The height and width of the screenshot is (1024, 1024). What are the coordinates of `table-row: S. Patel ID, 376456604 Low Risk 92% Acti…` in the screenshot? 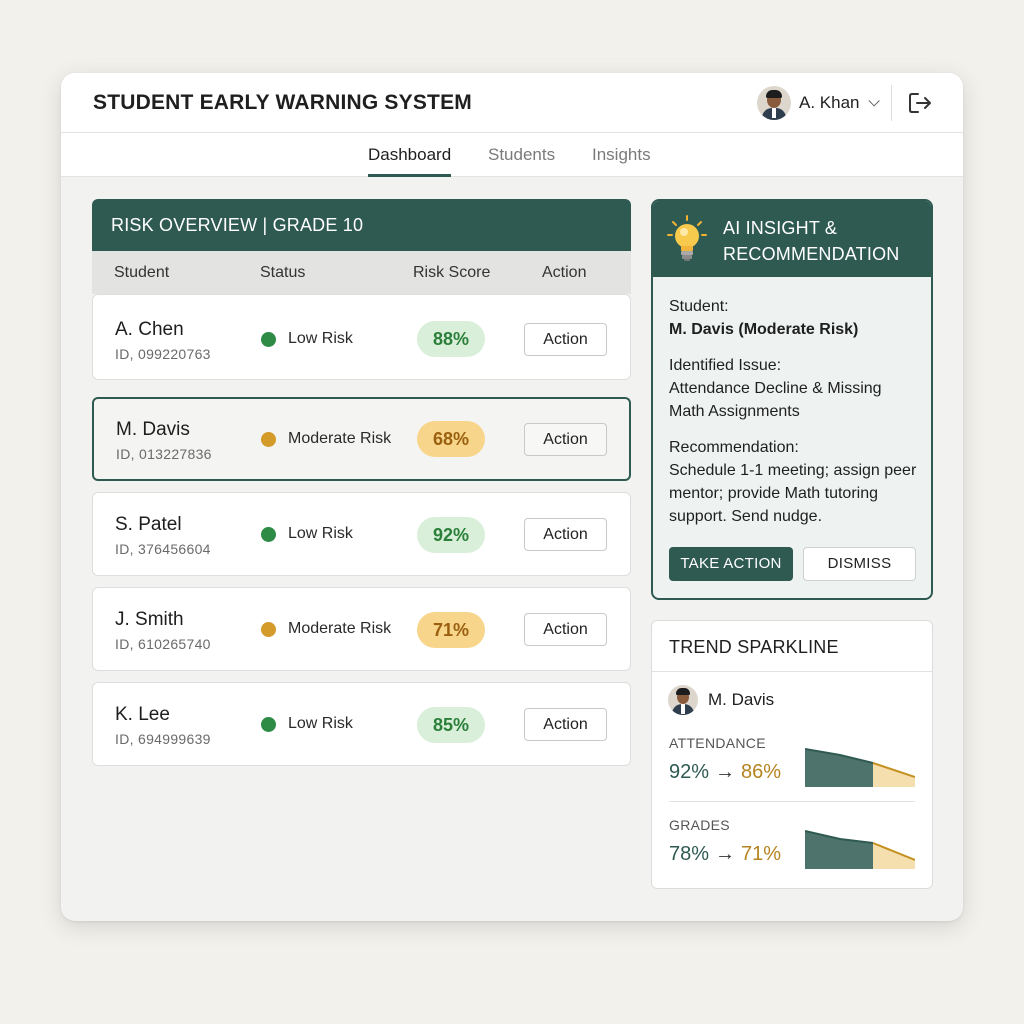 It's located at (361, 534).